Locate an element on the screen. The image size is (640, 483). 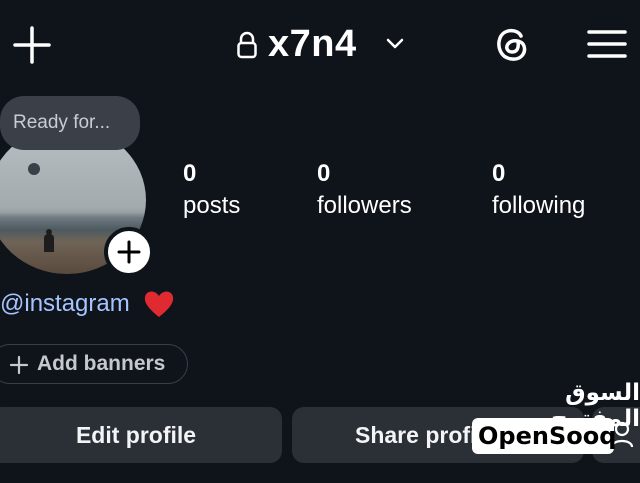
stat-label: following is located at coordinates (539, 205).